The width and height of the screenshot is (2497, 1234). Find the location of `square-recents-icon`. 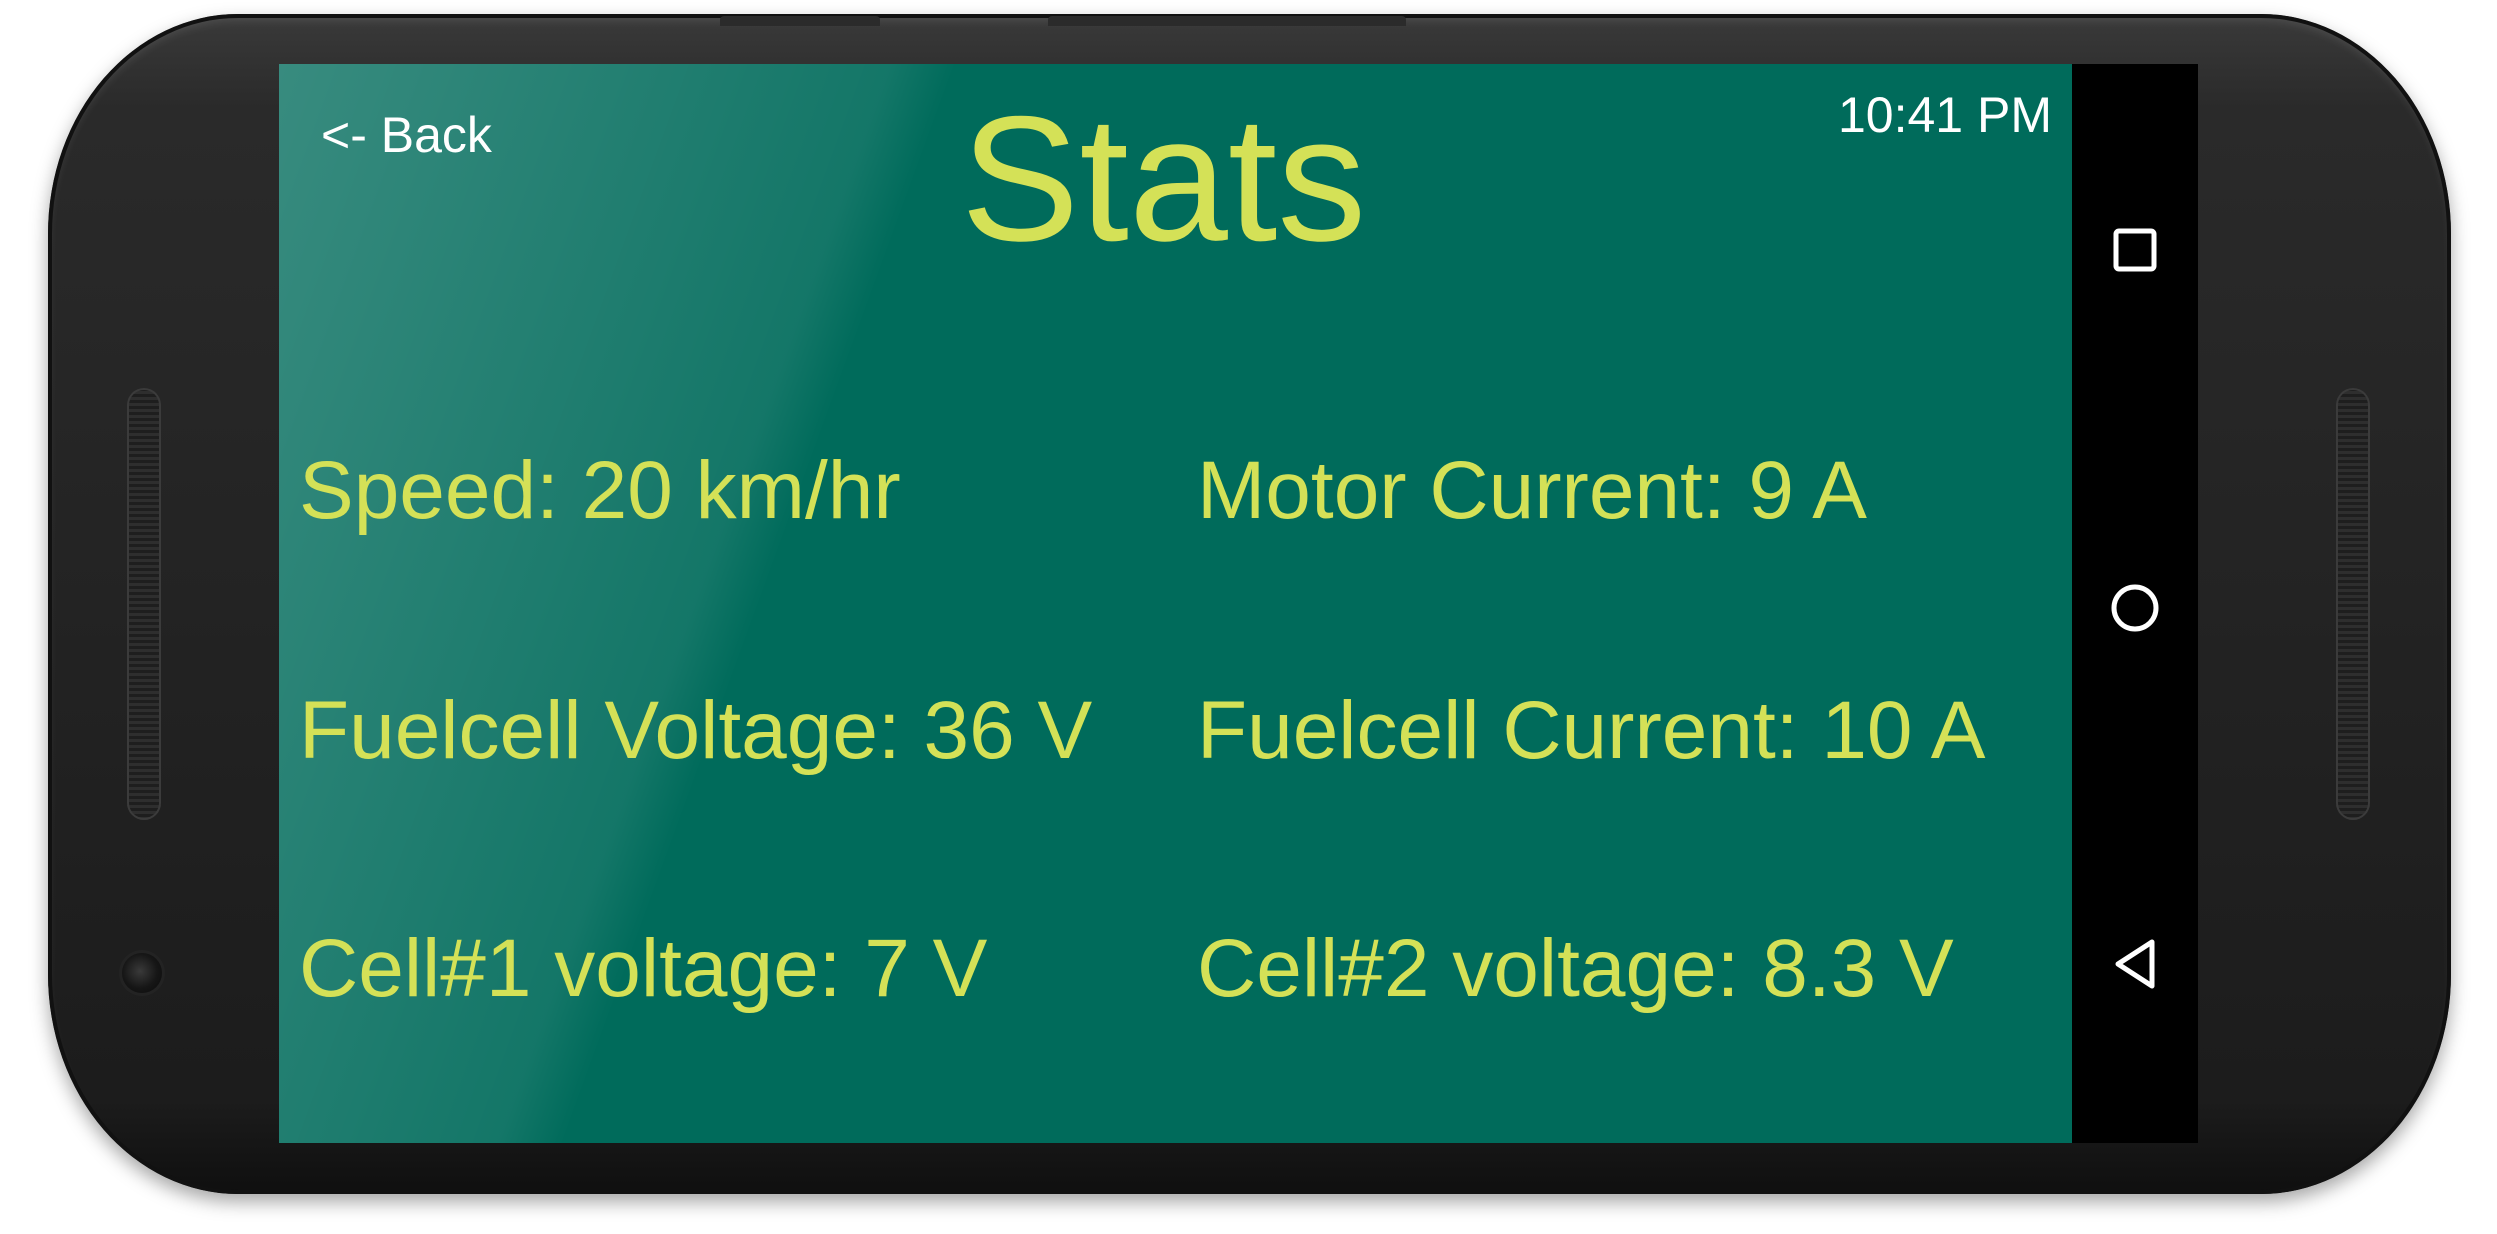

square-recents-icon is located at coordinates (2135, 250).